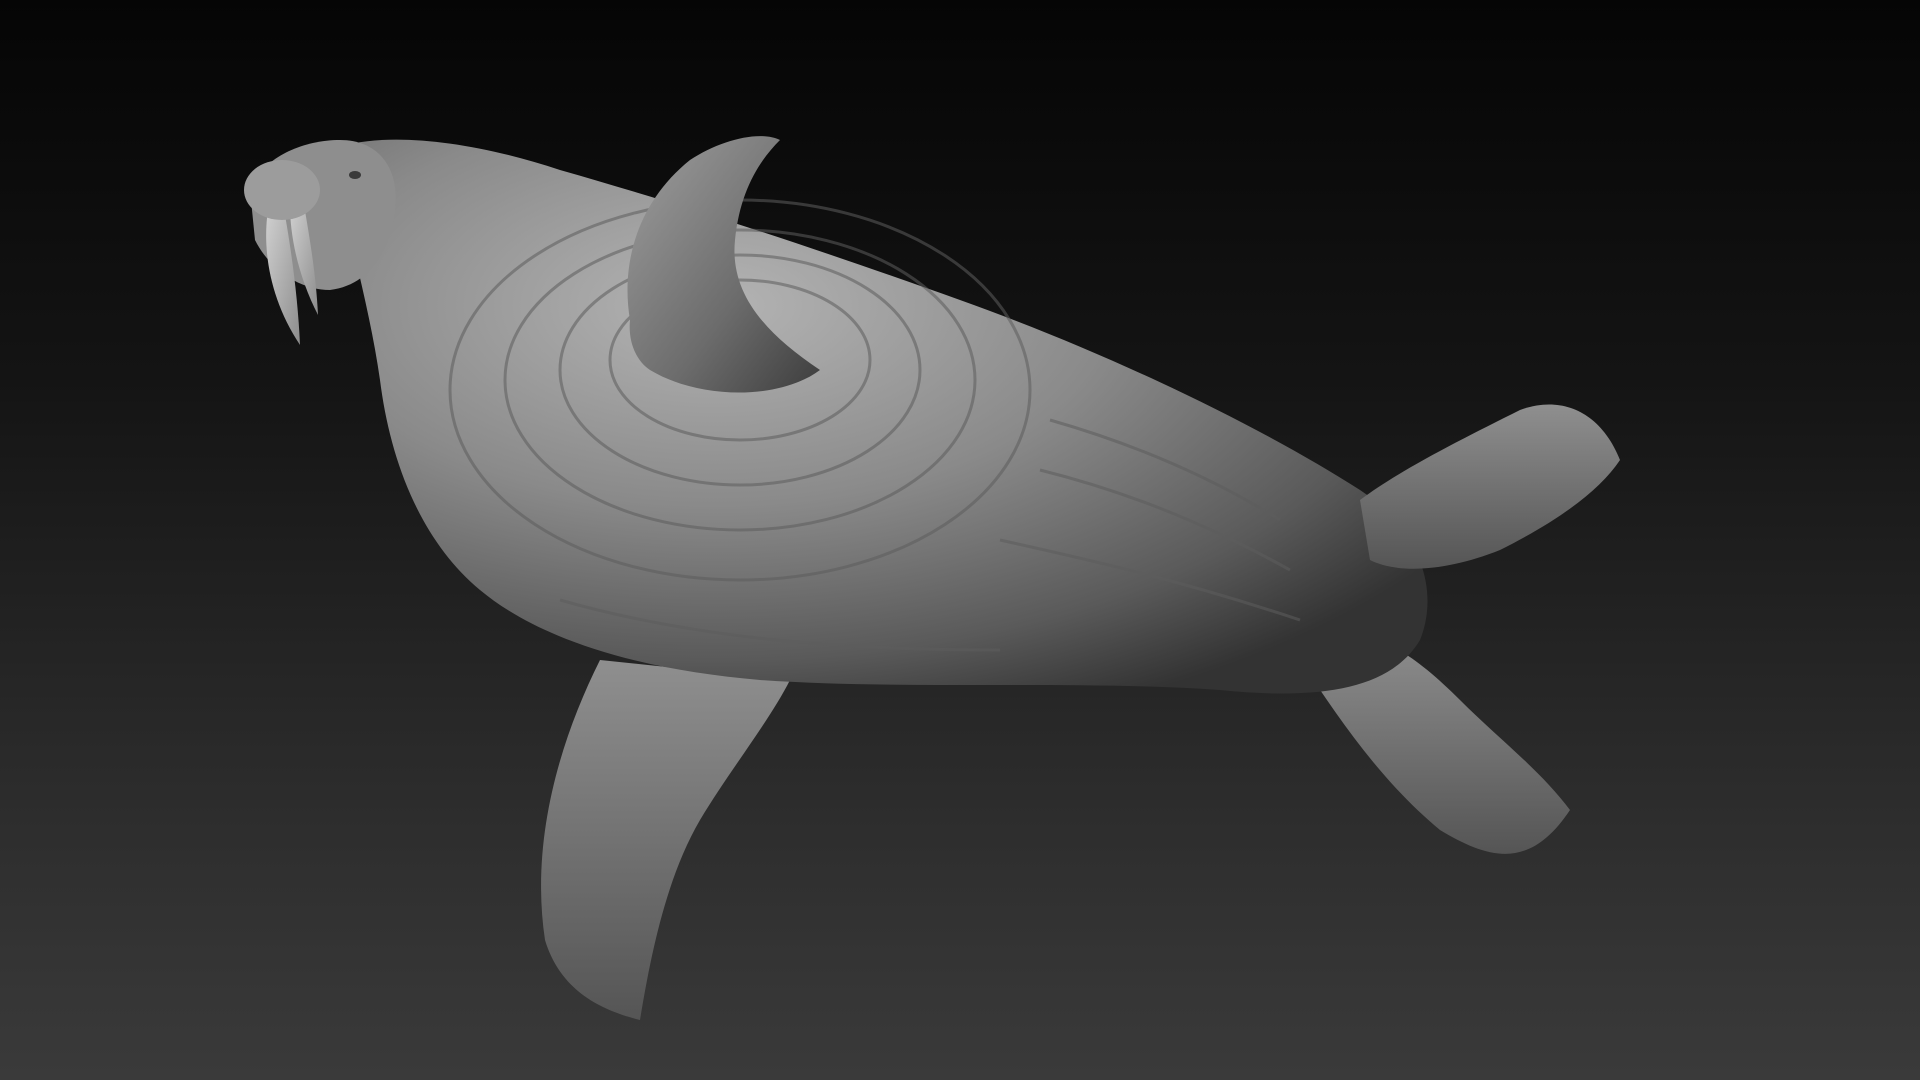 The width and height of the screenshot is (1920, 1080). What do you see at coordinates (665, 840) in the screenshot?
I see `front-flipper` at bounding box center [665, 840].